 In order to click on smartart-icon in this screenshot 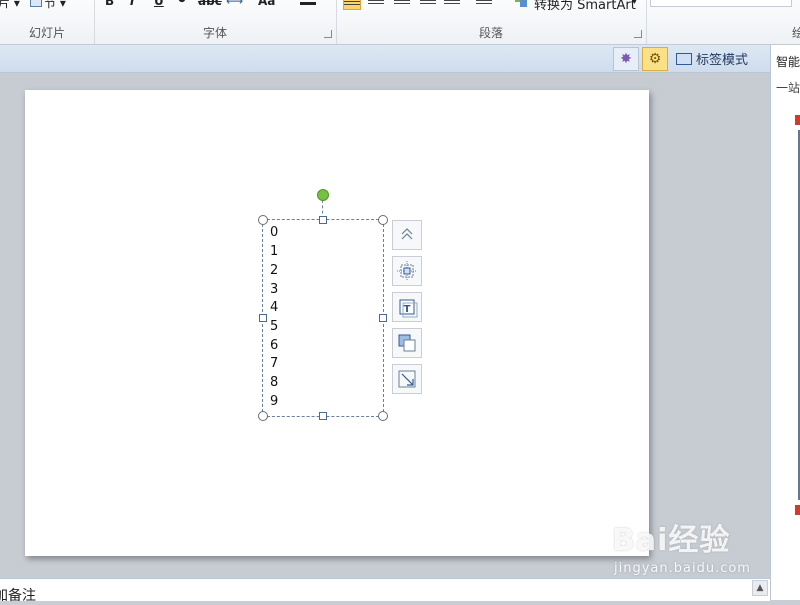, I will do `click(521, 4)`.